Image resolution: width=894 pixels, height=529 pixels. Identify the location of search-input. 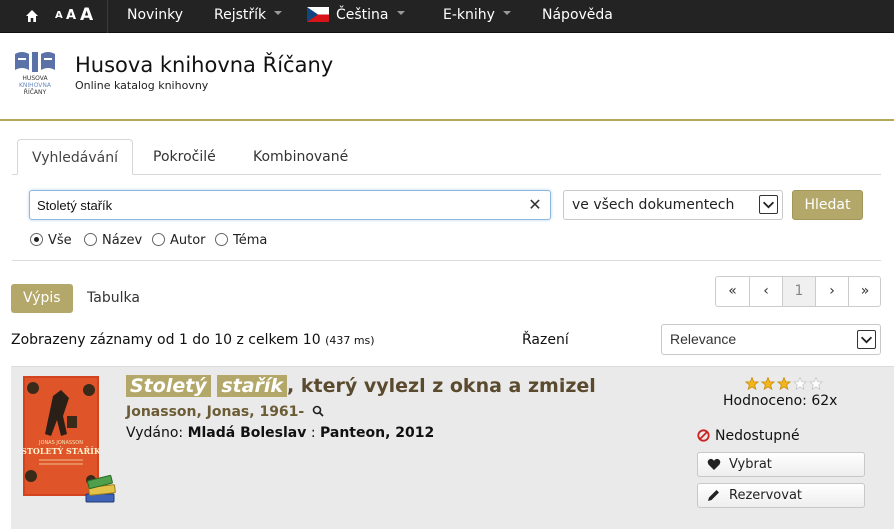
(290, 205).